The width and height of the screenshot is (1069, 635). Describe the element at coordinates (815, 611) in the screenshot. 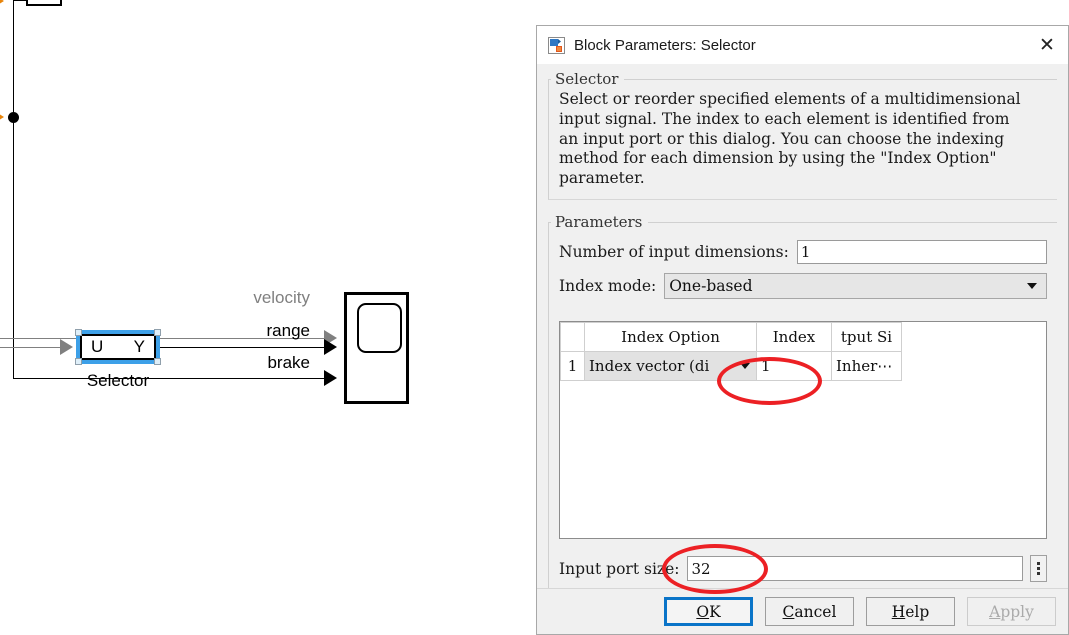

I see `cancel-button-label: ancel` at that location.